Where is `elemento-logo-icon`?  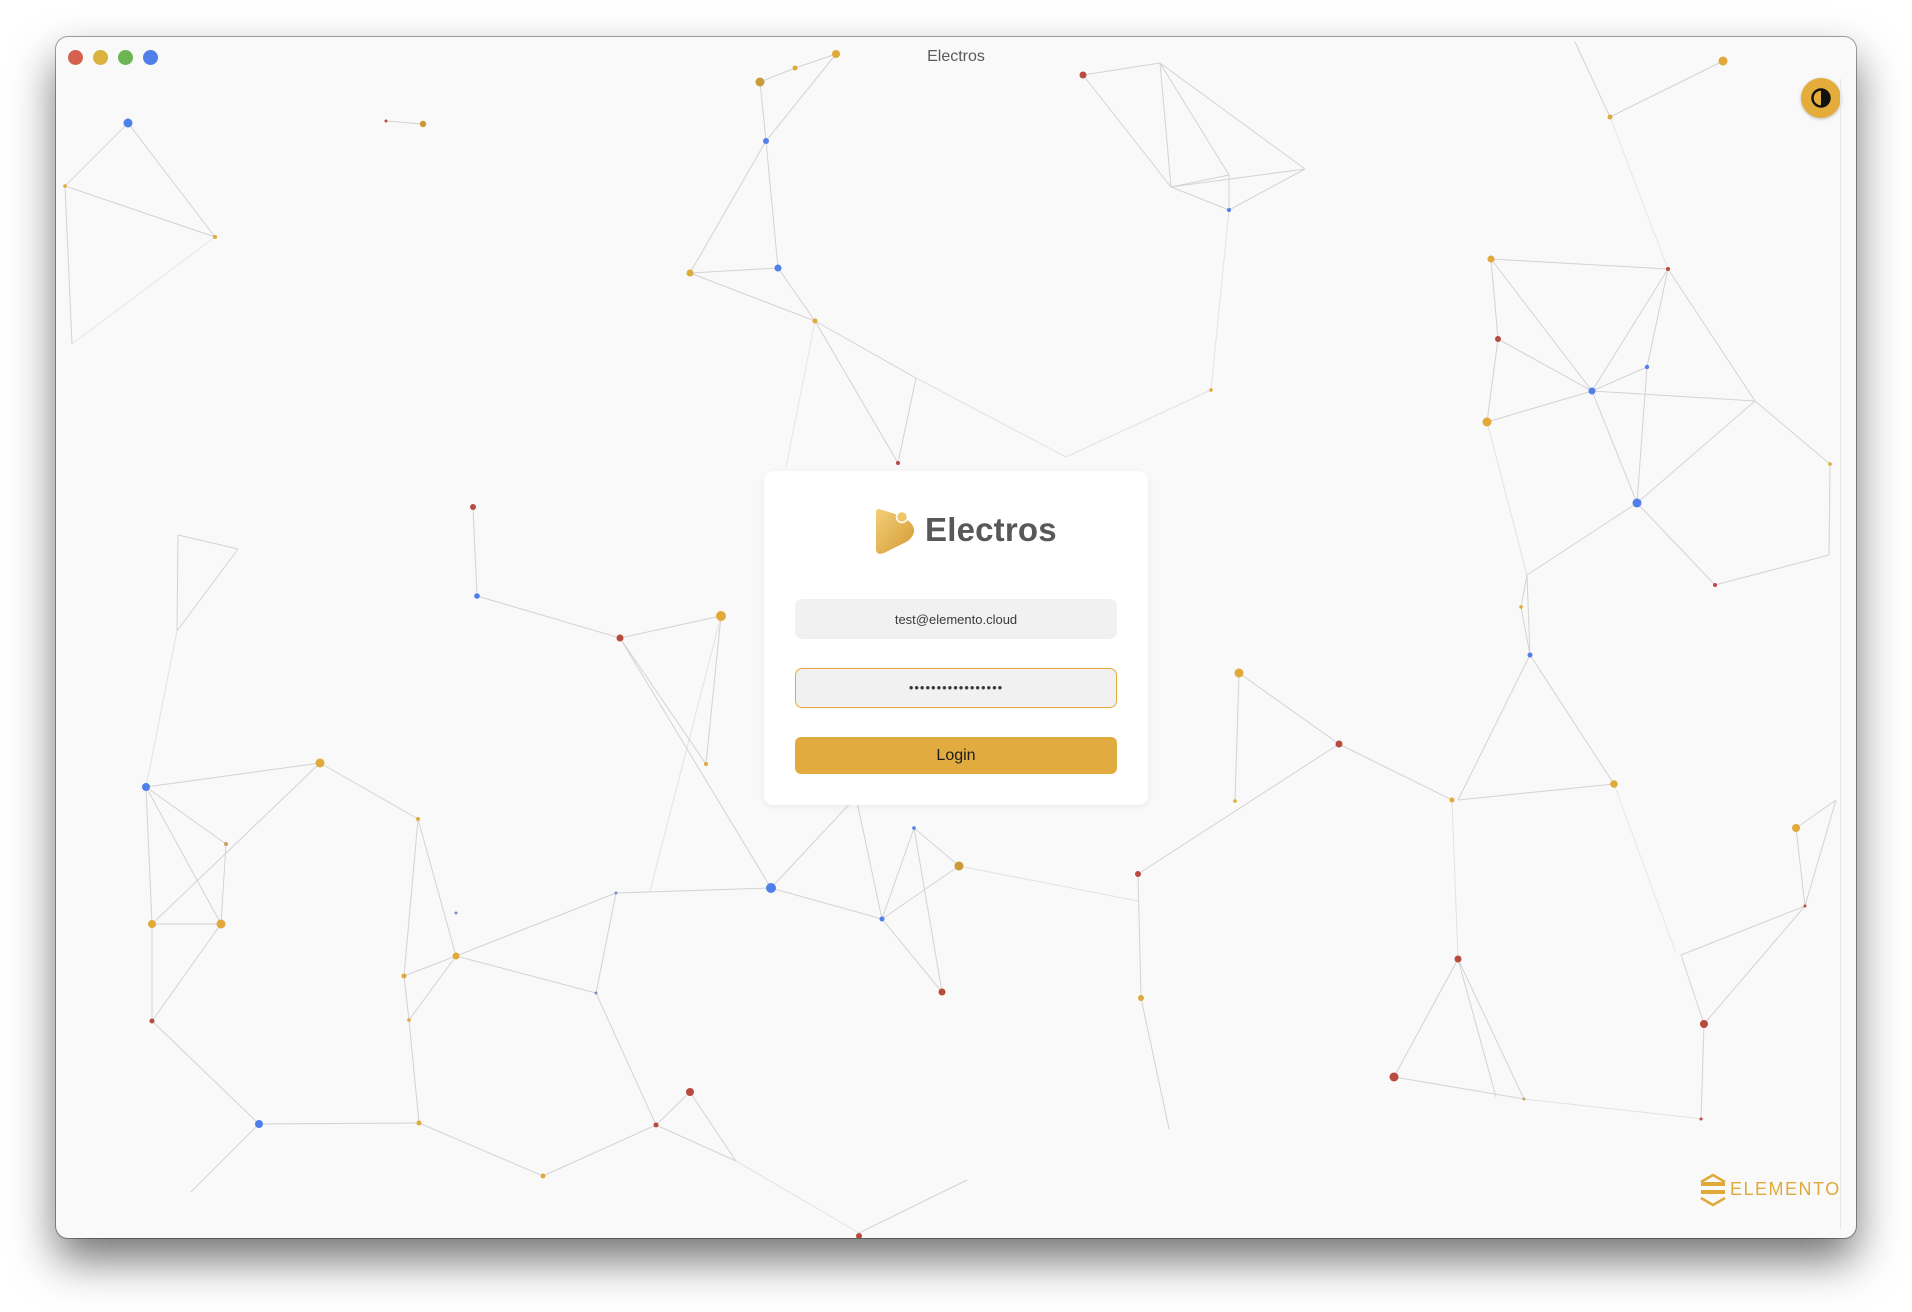 elemento-logo-icon is located at coordinates (1713, 1190).